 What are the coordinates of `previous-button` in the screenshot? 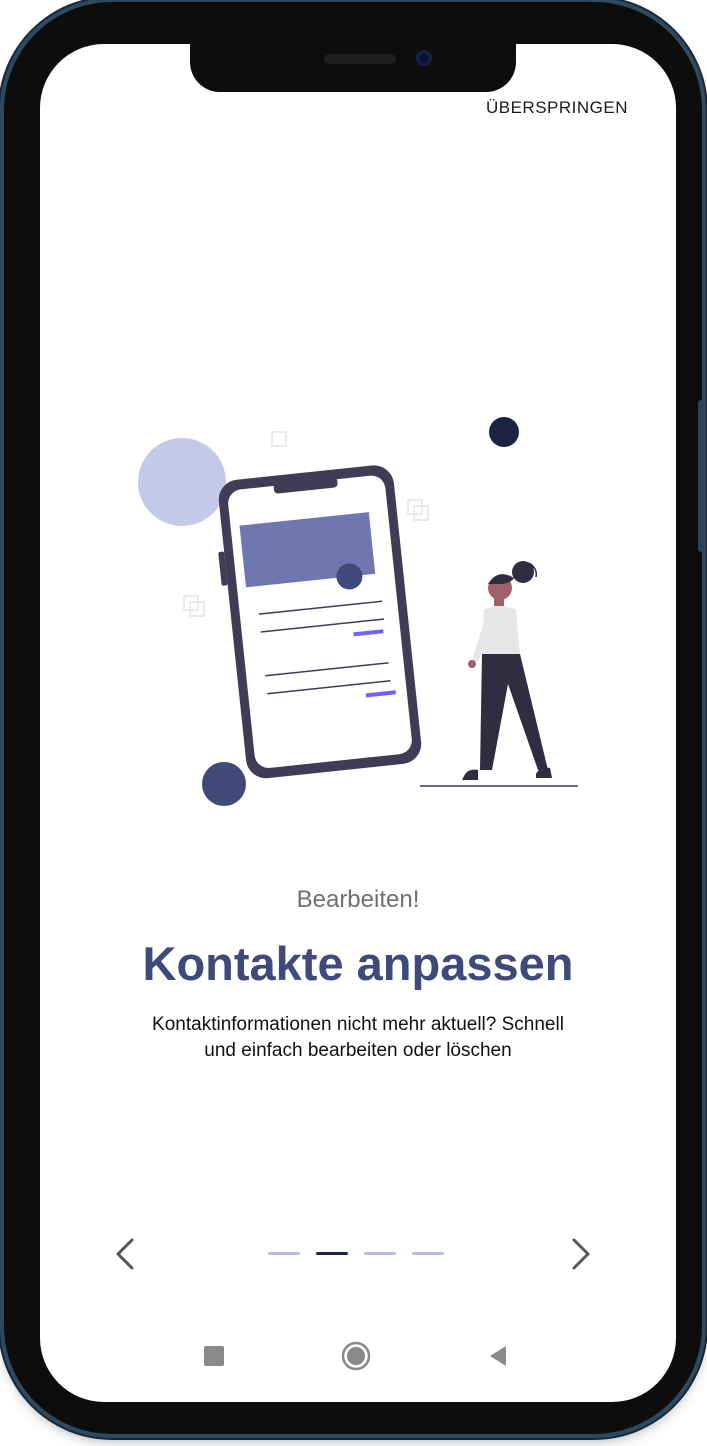 It's located at (126, 1254).